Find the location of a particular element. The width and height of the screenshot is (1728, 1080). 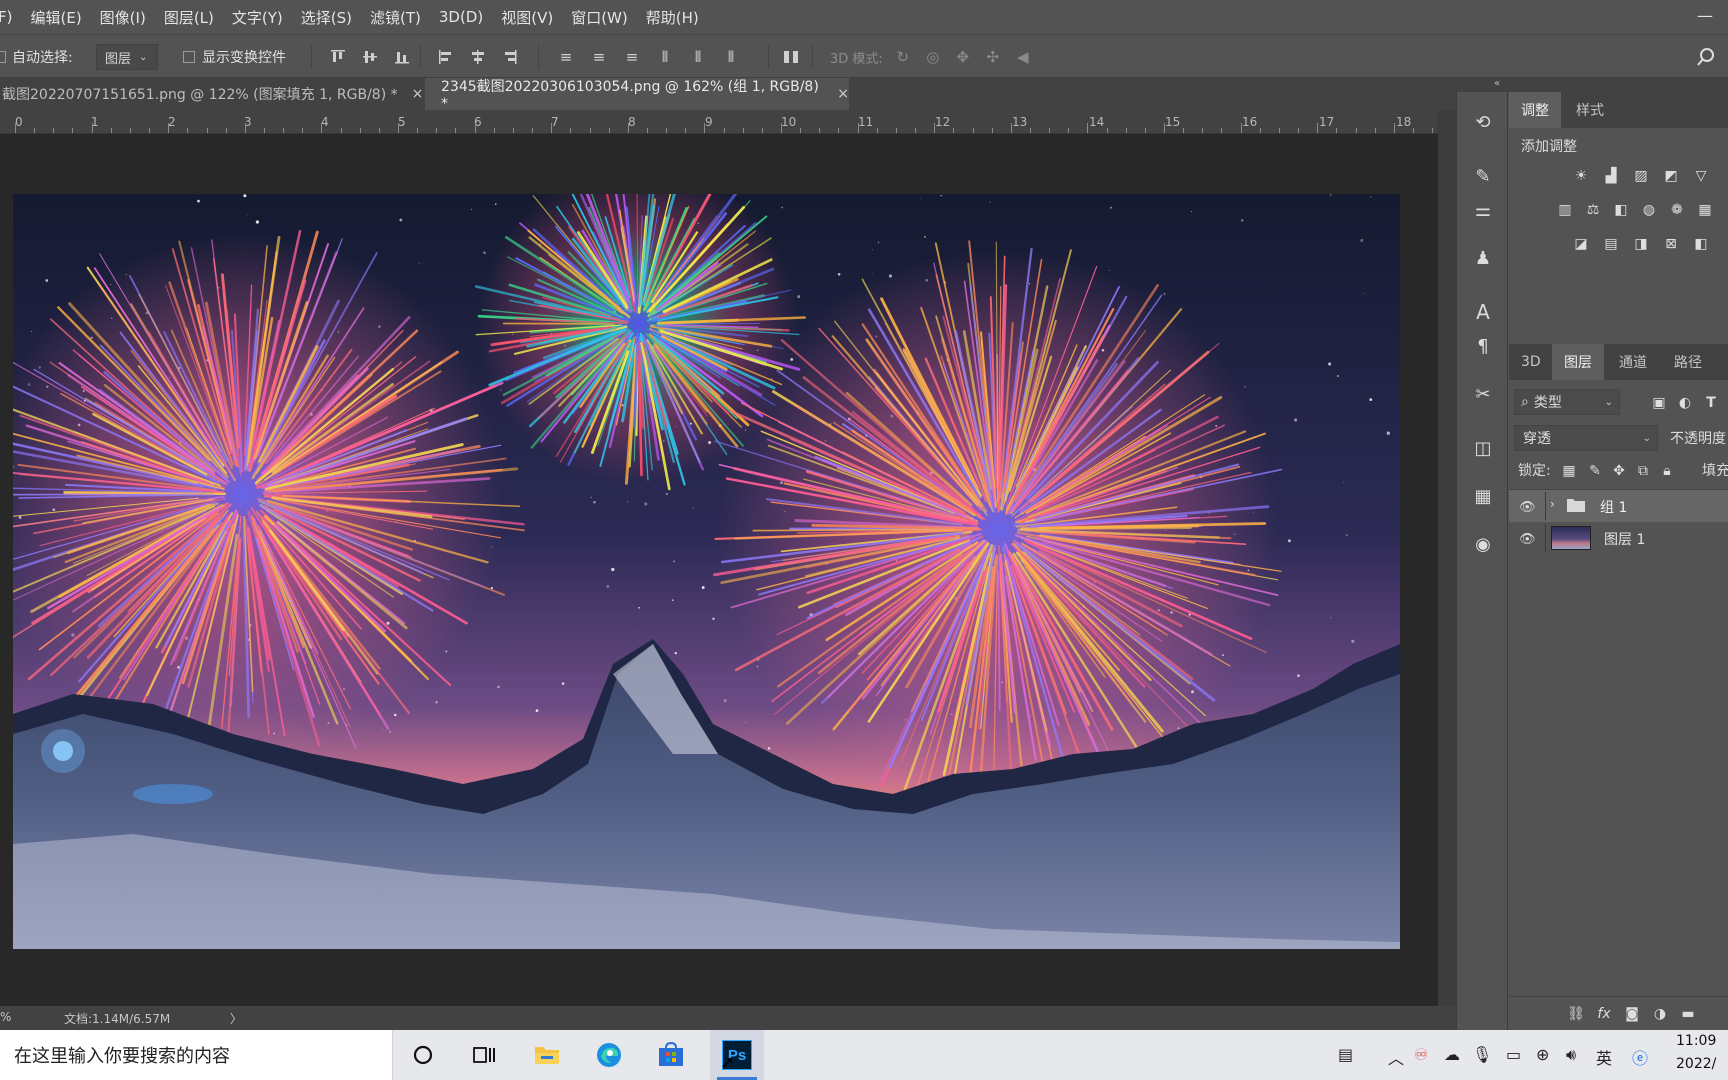

invert-icon: ◪ is located at coordinates (1581, 244).